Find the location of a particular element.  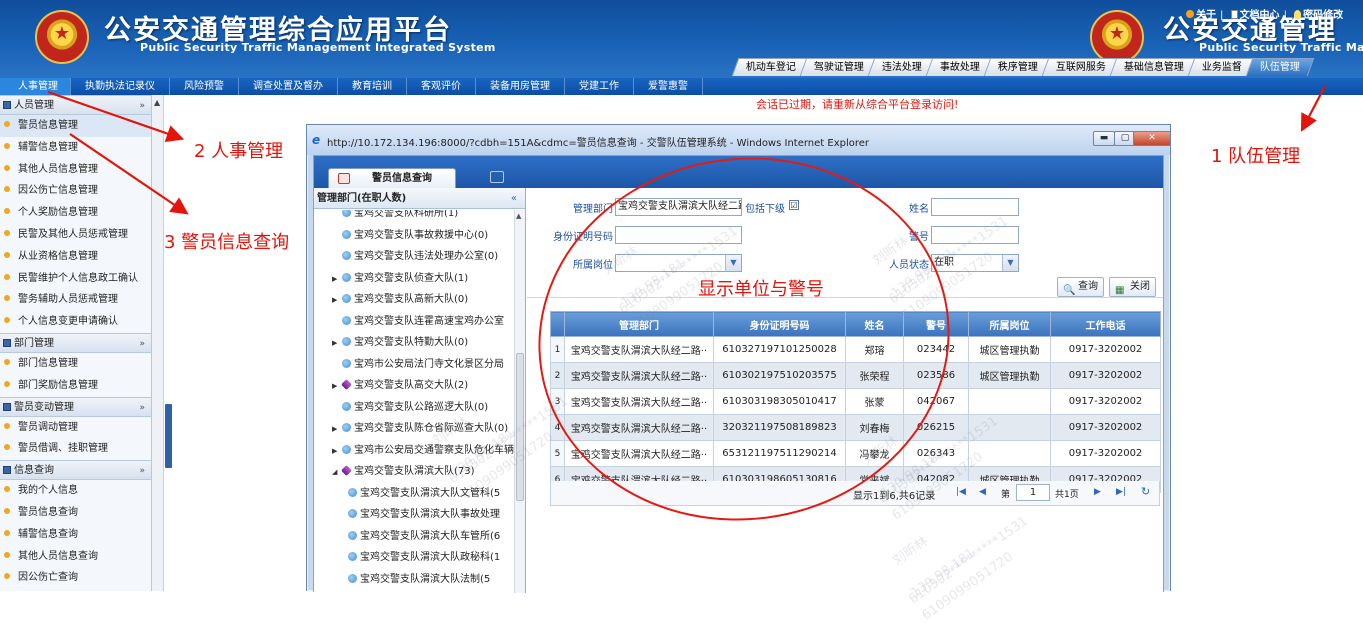

sidebar-item: 辅警信息查询 is located at coordinates (75, 535).